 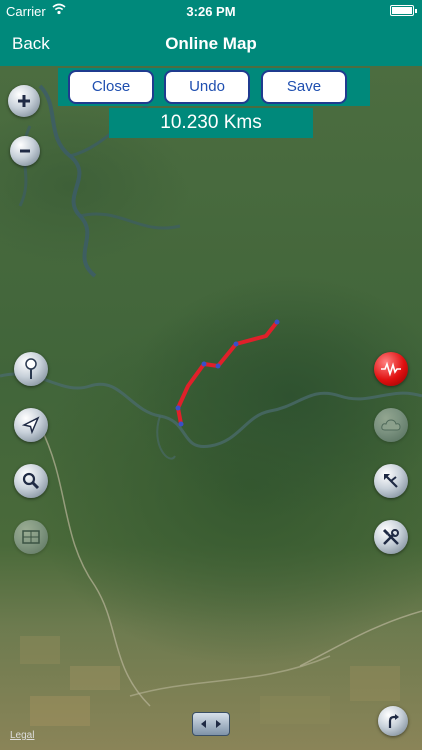 I want to click on weather-button, so click(x=391, y=425).